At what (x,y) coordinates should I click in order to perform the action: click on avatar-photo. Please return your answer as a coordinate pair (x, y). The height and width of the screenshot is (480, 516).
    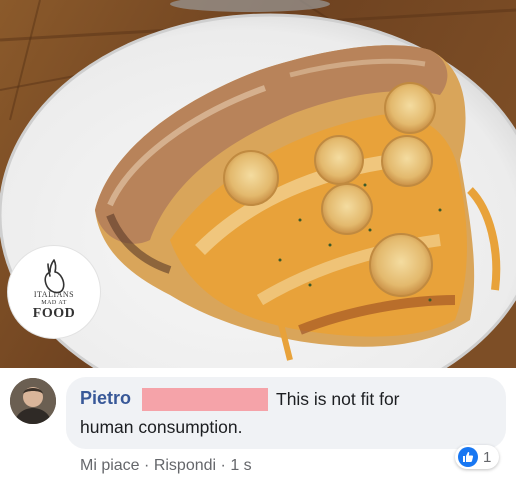
    Looking at the image, I should click on (33, 401).